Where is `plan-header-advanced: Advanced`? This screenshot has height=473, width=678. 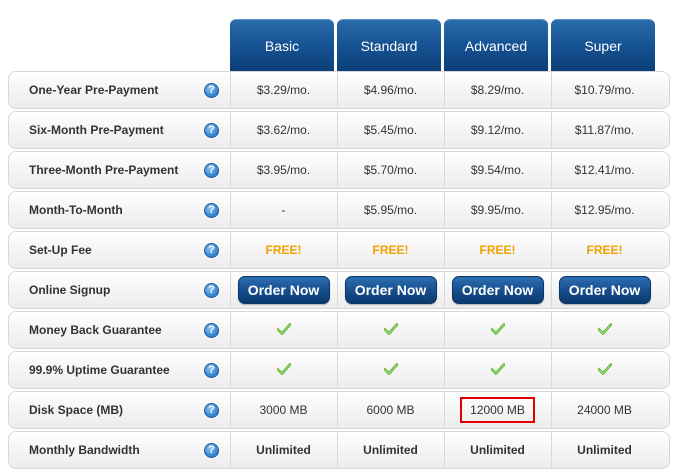 plan-header-advanced: Advanced is located at coordinates (496, 45).